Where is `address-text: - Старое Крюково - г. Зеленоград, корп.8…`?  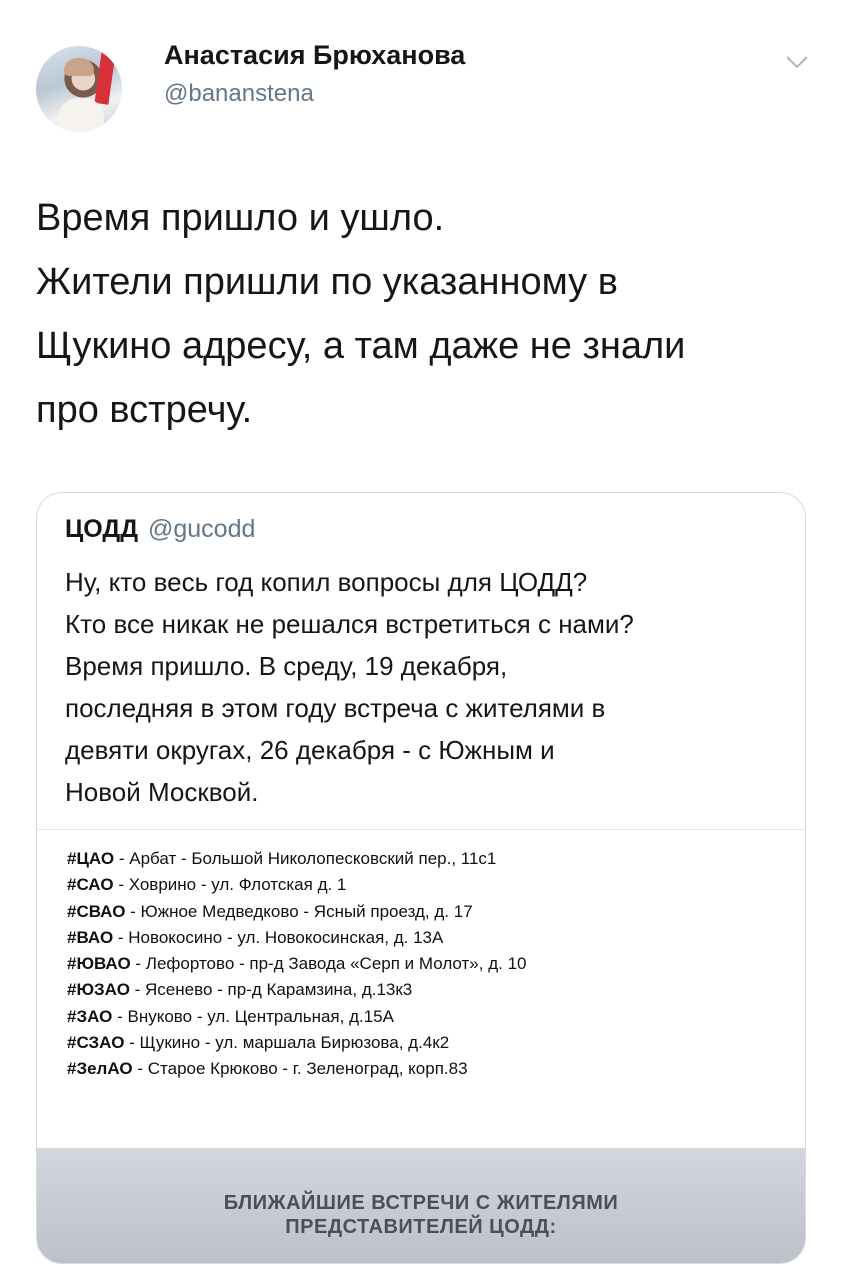
address-text: - Старое Крюково - г. Зеленоград, корп.8… is located at coordinates (300, 1069).